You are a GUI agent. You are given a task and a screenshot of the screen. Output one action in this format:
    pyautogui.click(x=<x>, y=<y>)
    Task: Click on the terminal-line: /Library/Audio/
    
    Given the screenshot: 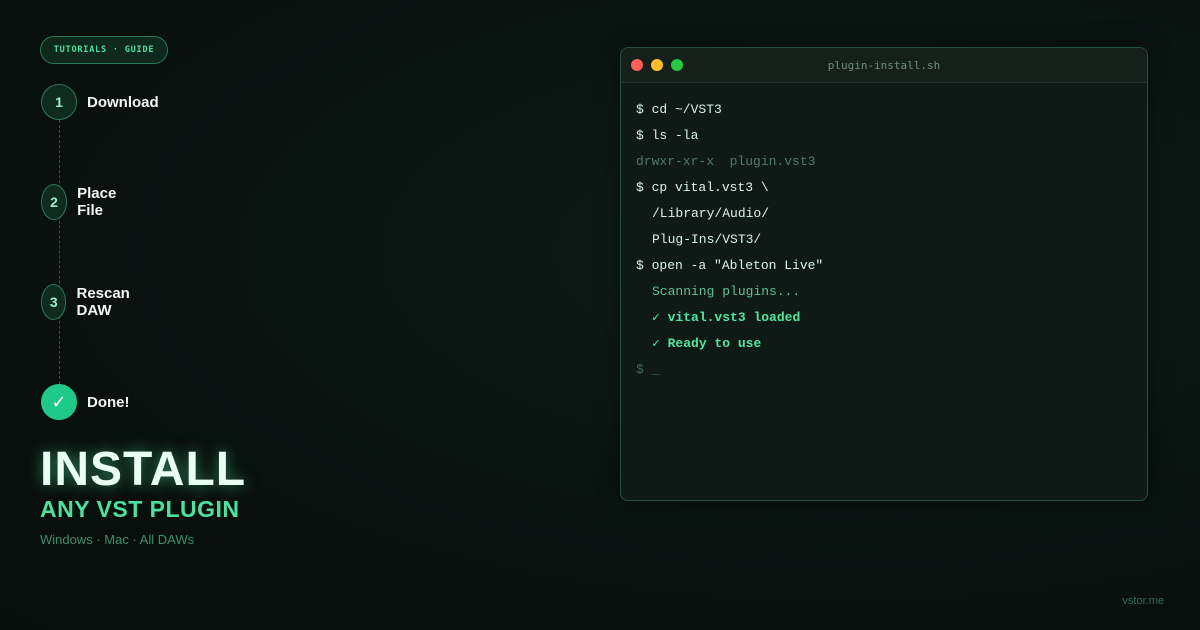 What is the action you would take?
    pyautogui.click(x=711, y=213)
    